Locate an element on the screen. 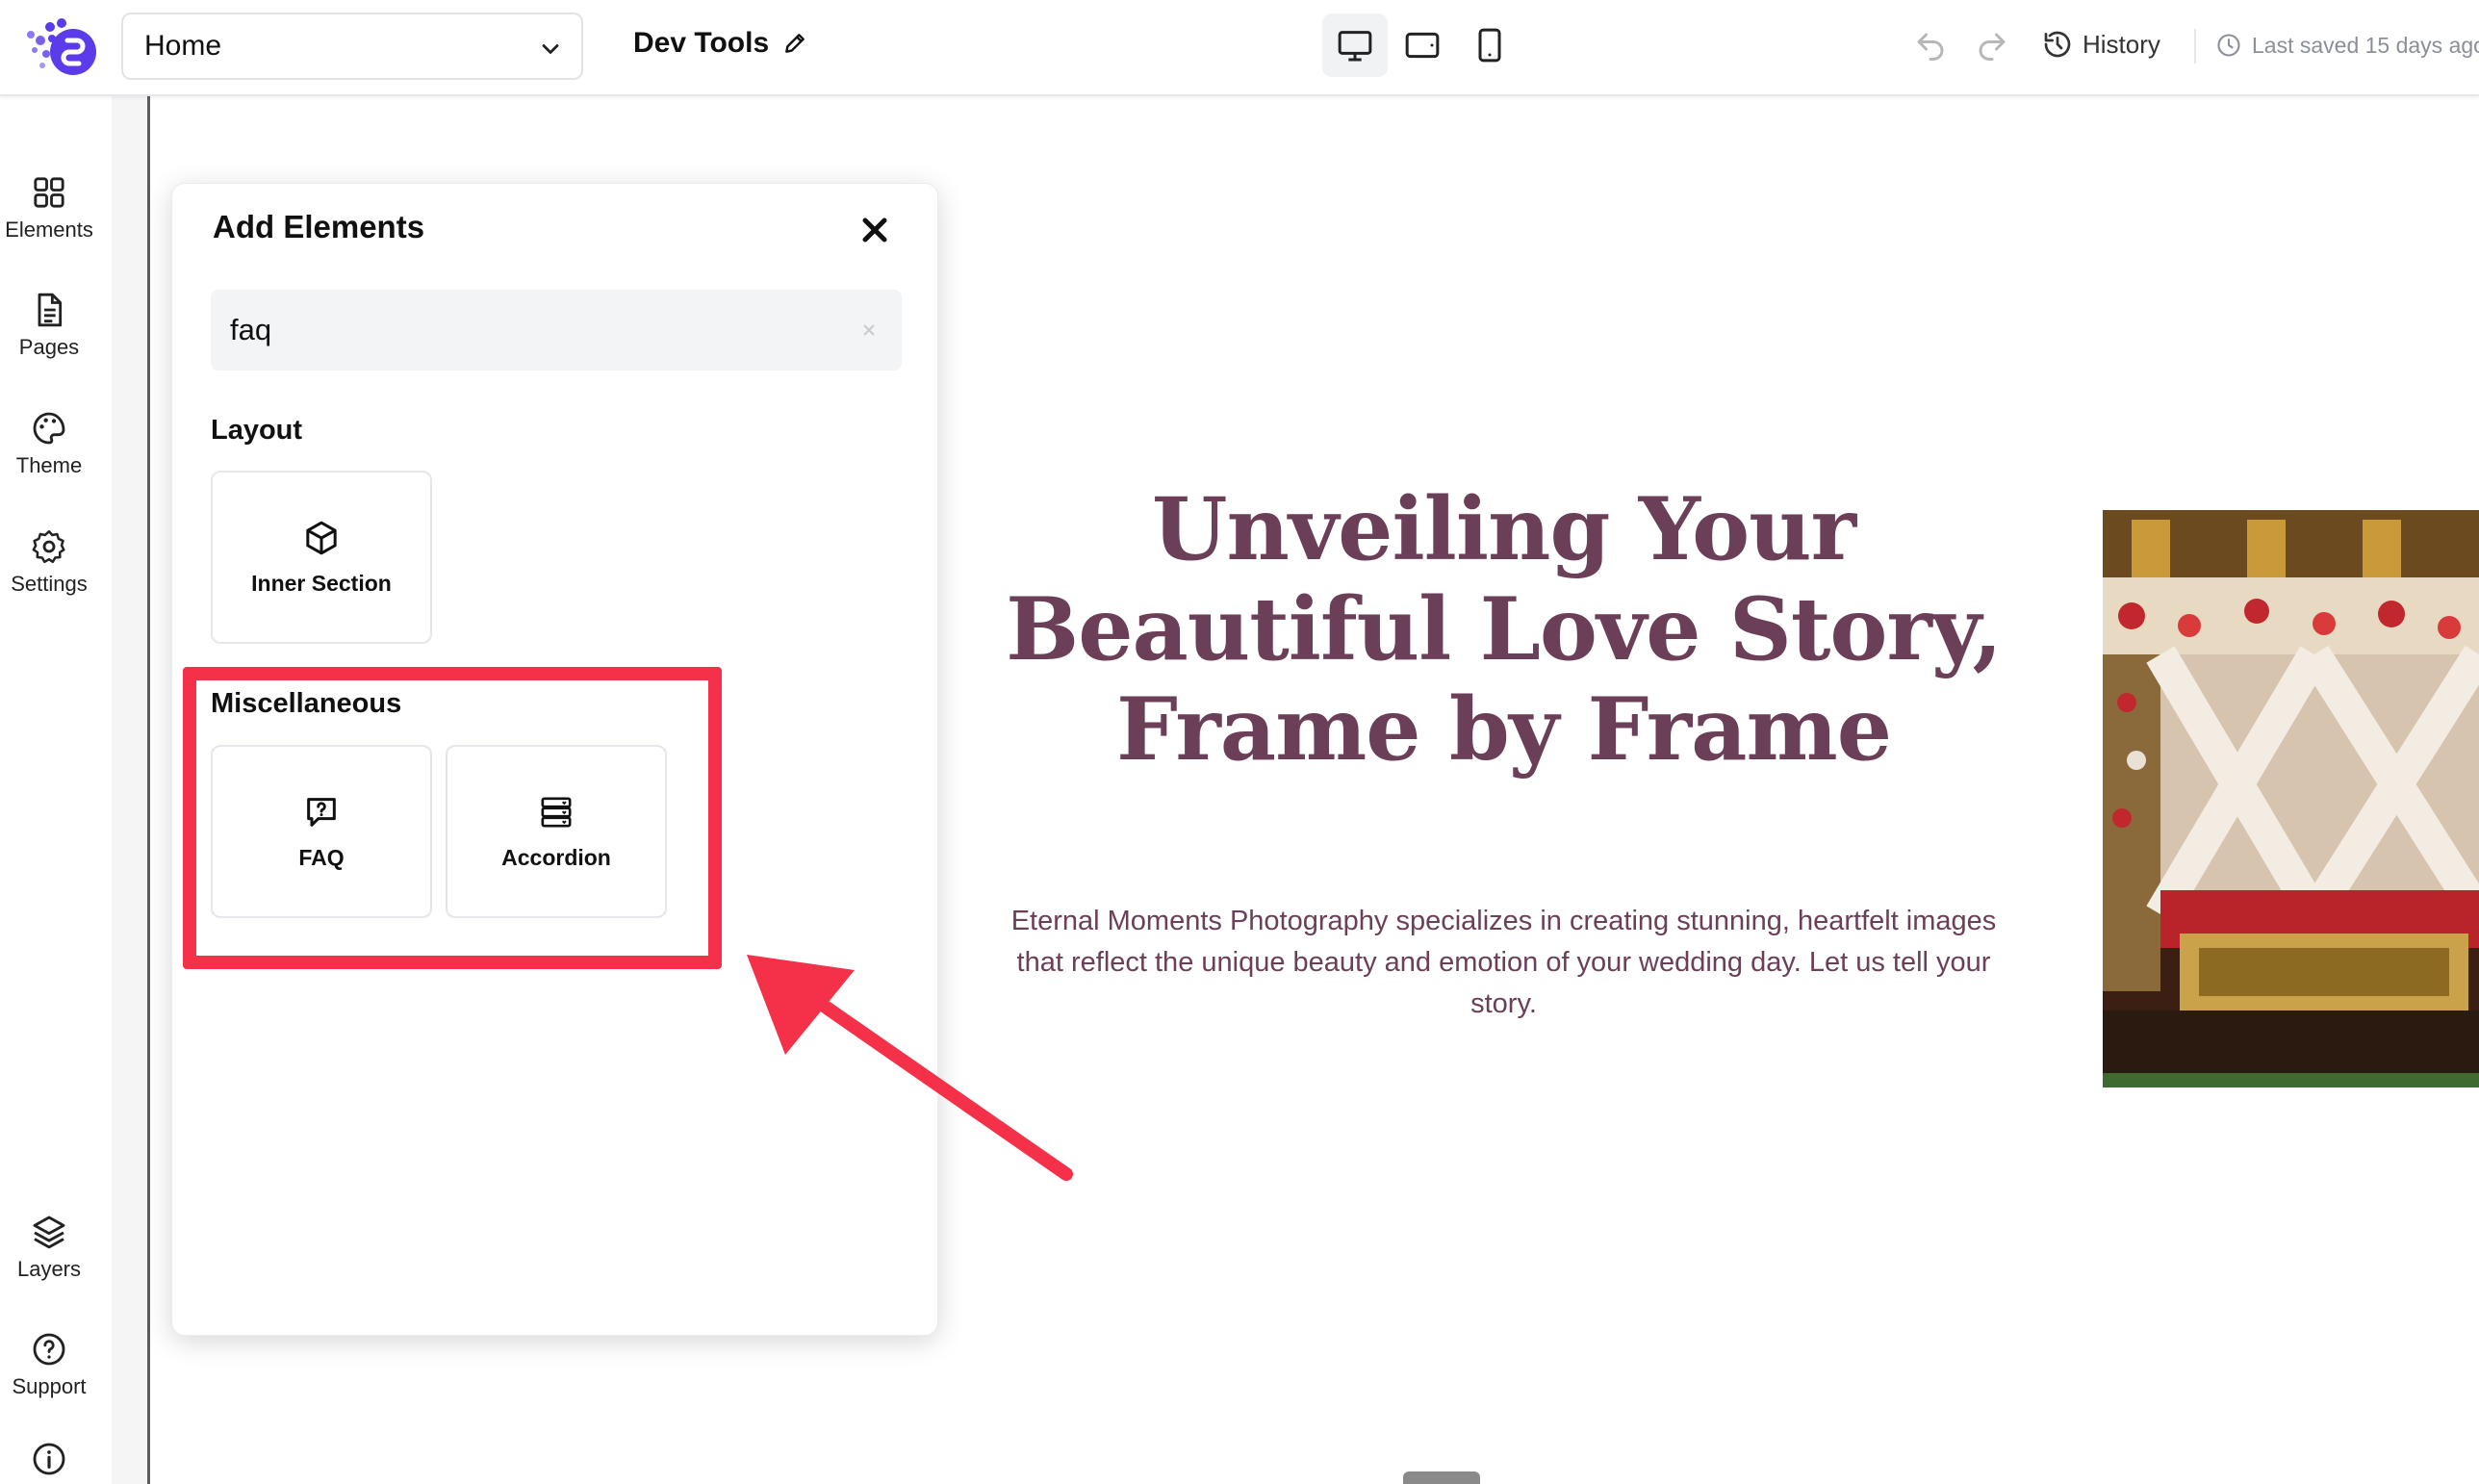 This screenshot has height=1484, width=2479. pencil-icon is located at coordinates (794, 44).